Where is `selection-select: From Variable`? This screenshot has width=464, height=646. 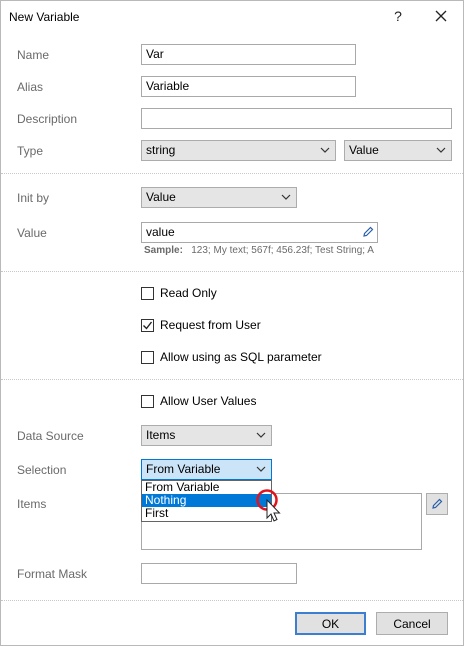 selection-select: From Variable is located at coordinates (206, 469).